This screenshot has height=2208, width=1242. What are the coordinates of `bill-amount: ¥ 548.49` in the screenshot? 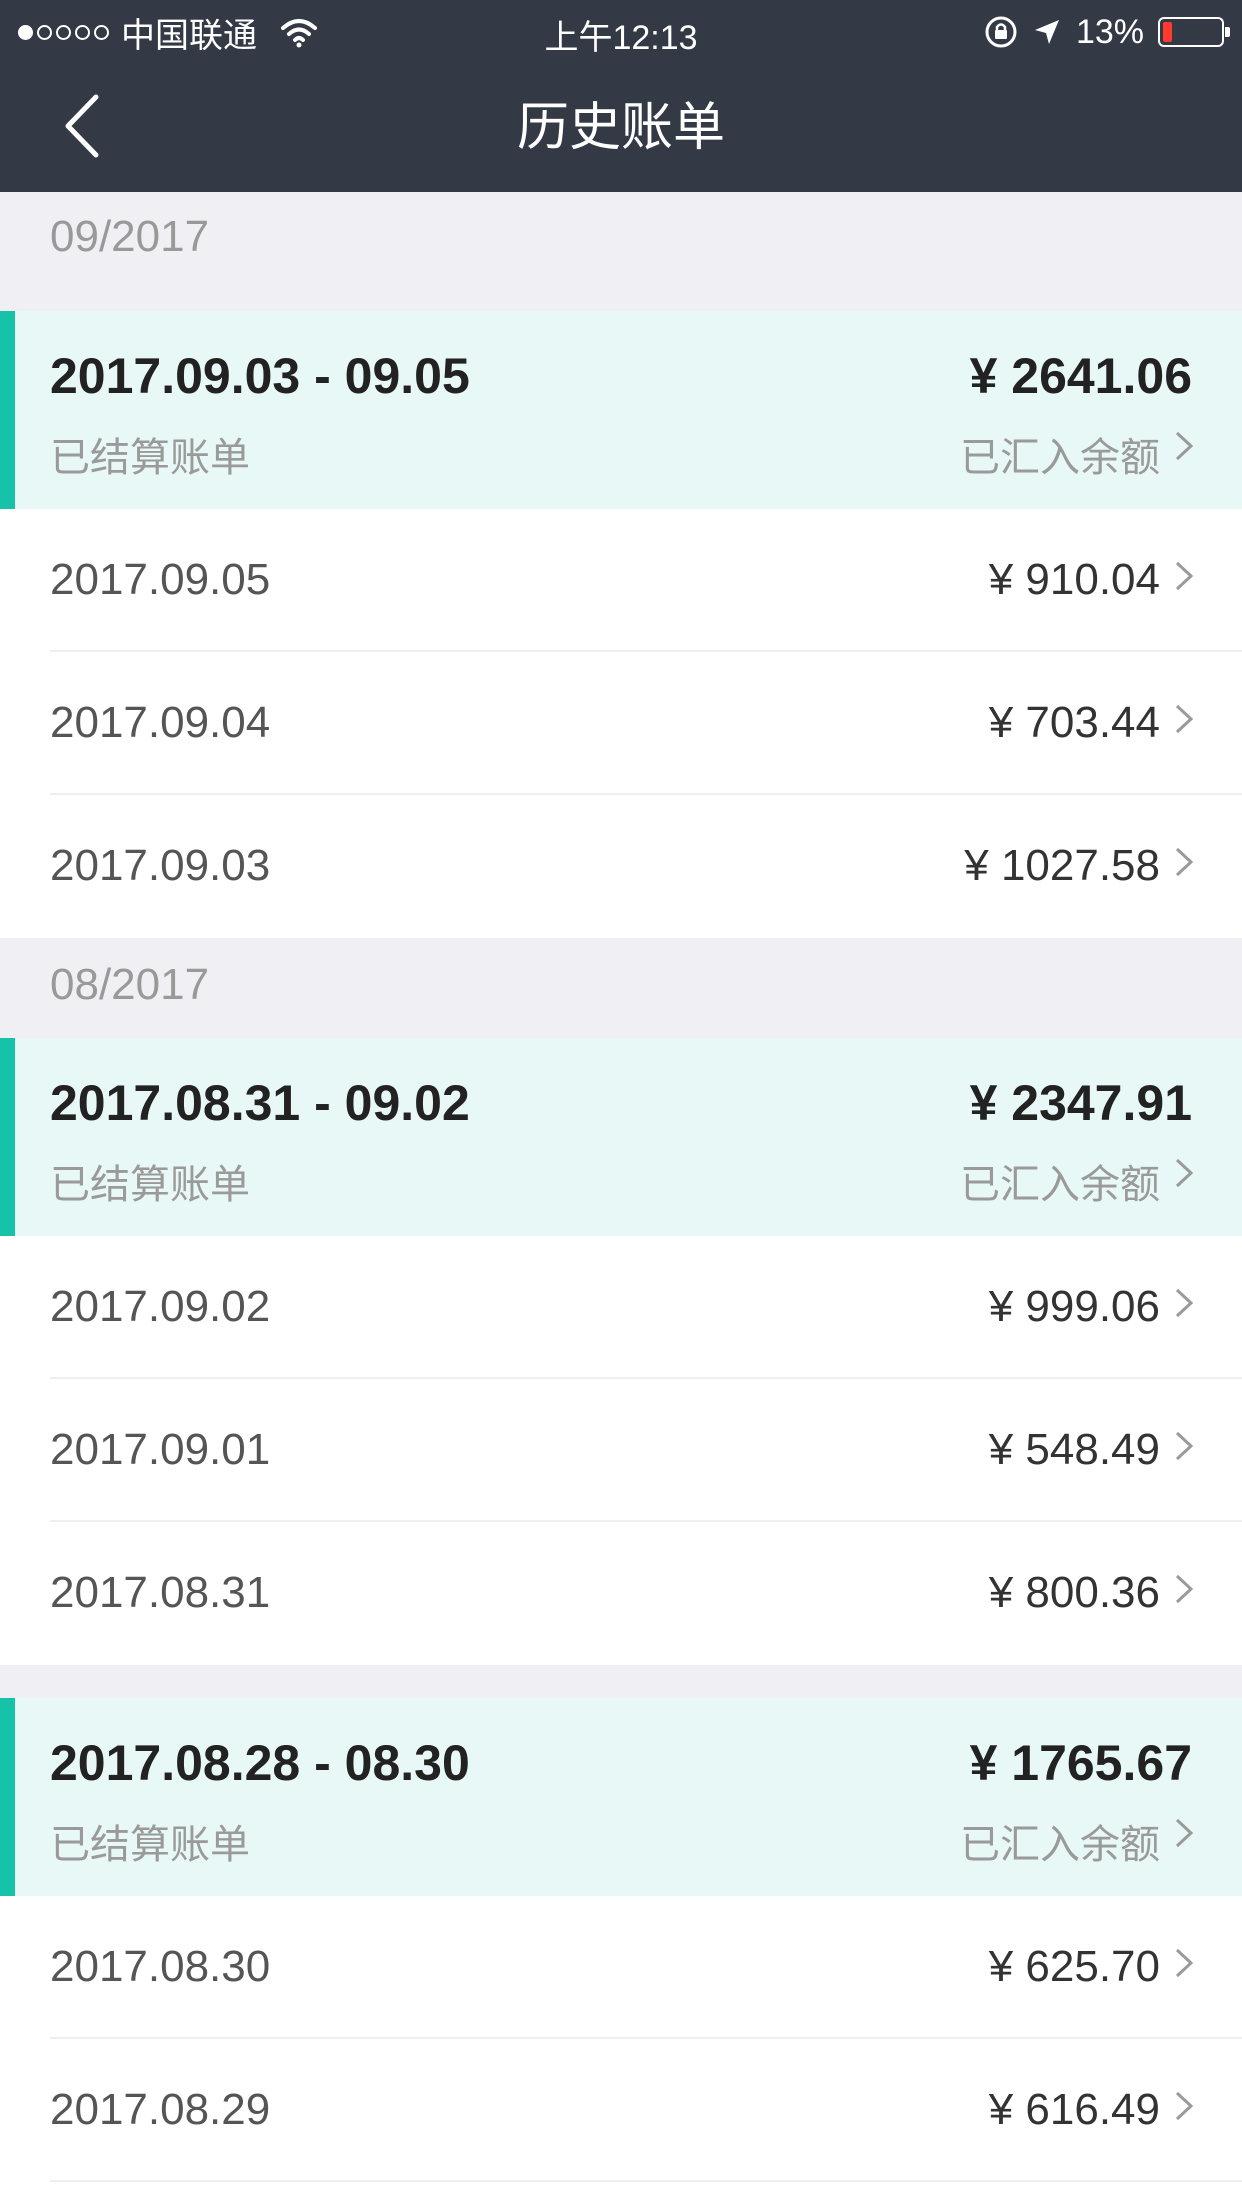 It's located at (1074, 1449).